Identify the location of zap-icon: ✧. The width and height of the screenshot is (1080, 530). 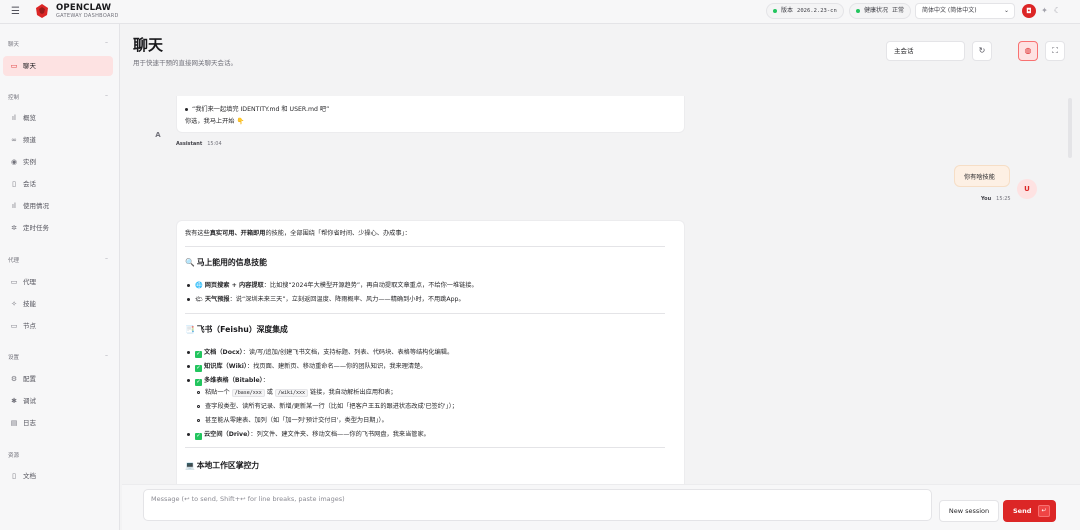
(14, 304).